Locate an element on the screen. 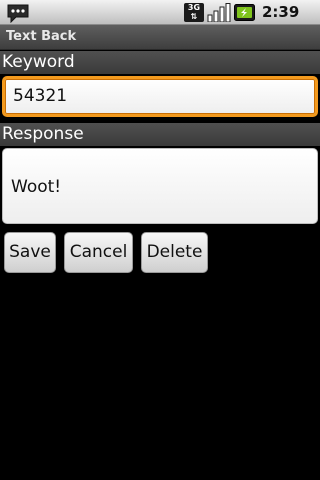 The width and height of the screenshot is (320, 480). network-type-label: 3G is located at coordinates (194, 7).